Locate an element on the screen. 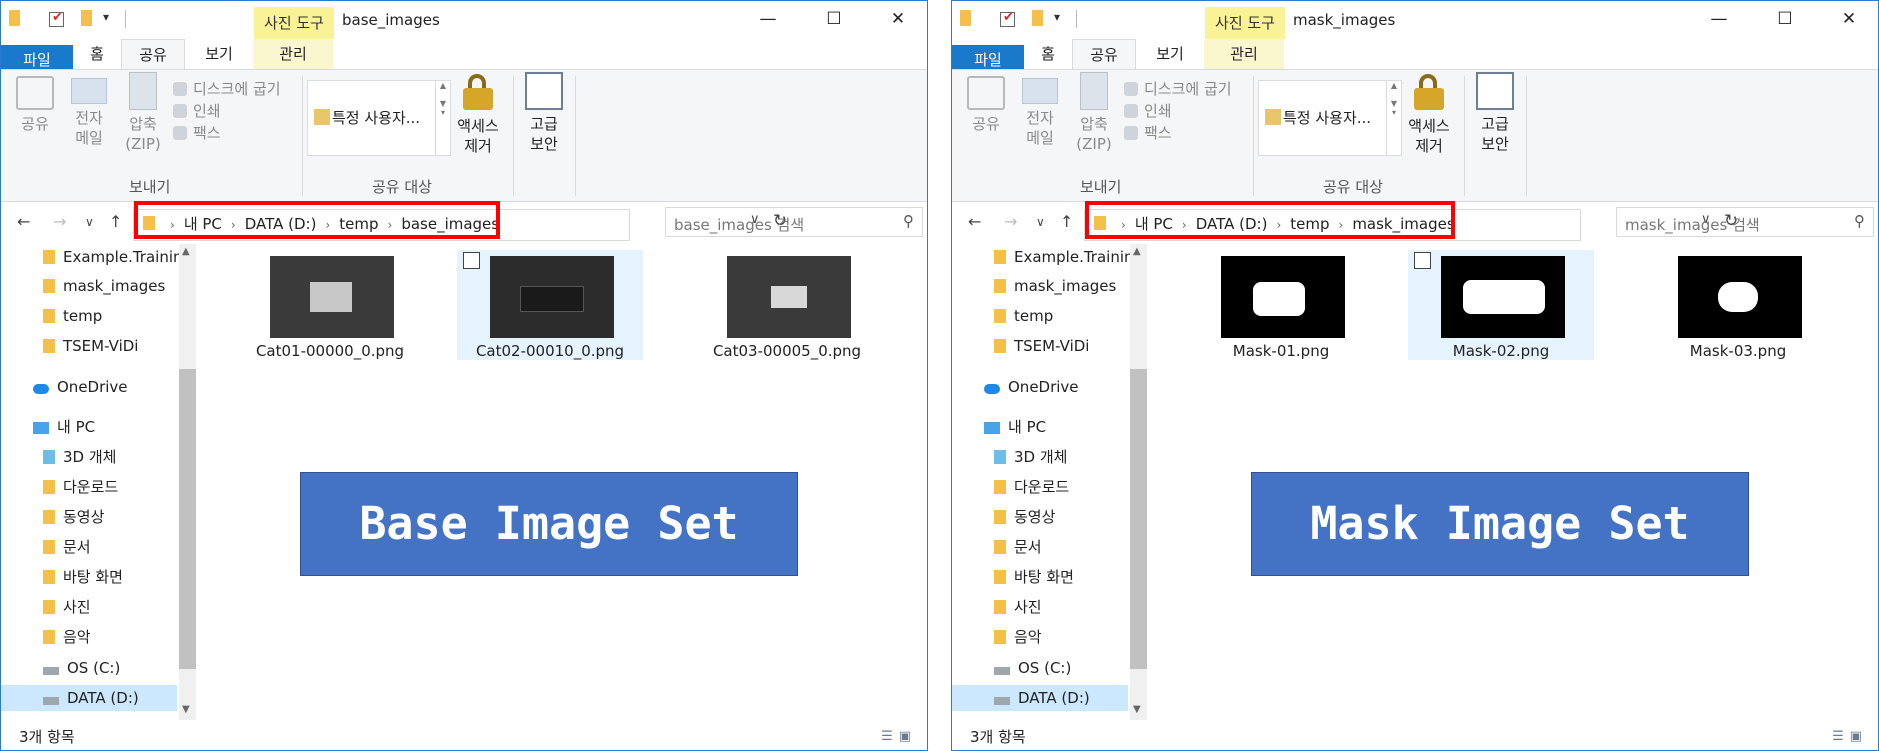 The image size is (1879, 751). sidebar-item-desktop: 바탕 화면 is located at coordinates (1034, 577).